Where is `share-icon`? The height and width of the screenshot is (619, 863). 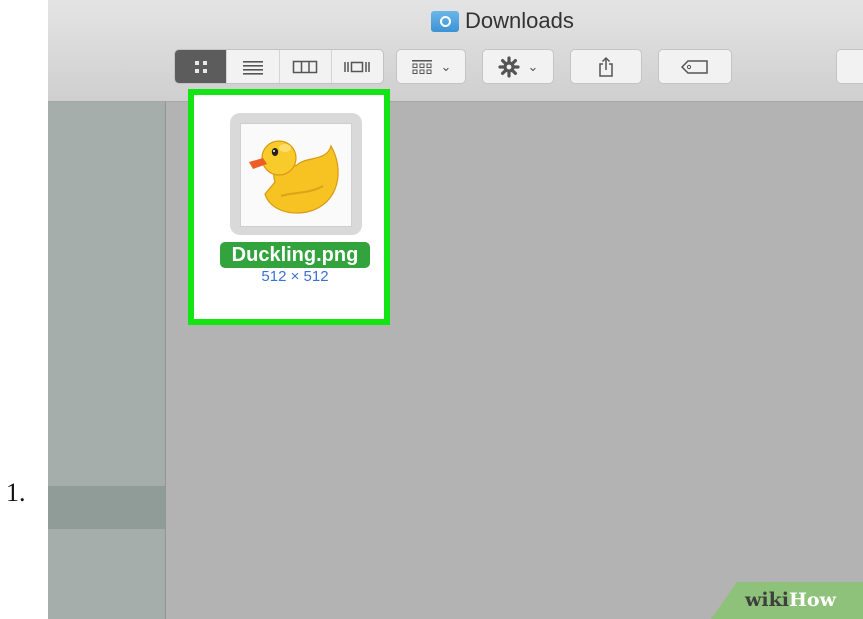 share-icon is located at coordinates (606, 66).